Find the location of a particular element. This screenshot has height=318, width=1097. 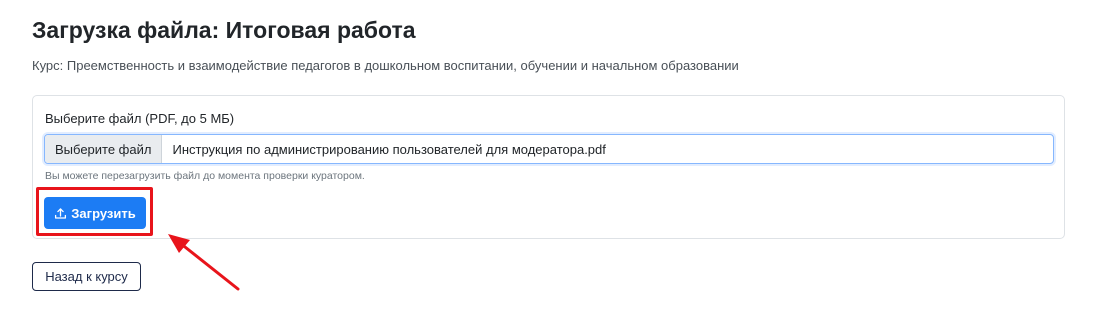

back-to-course-button: Назад к курсу is located at coordinates (86, 276).